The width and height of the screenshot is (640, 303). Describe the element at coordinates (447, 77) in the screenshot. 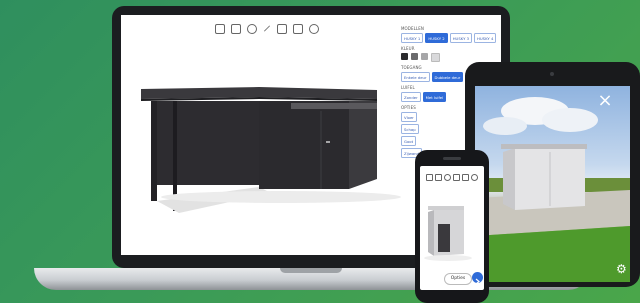

I see `option-button-selected: Dubbele deur` at that location.